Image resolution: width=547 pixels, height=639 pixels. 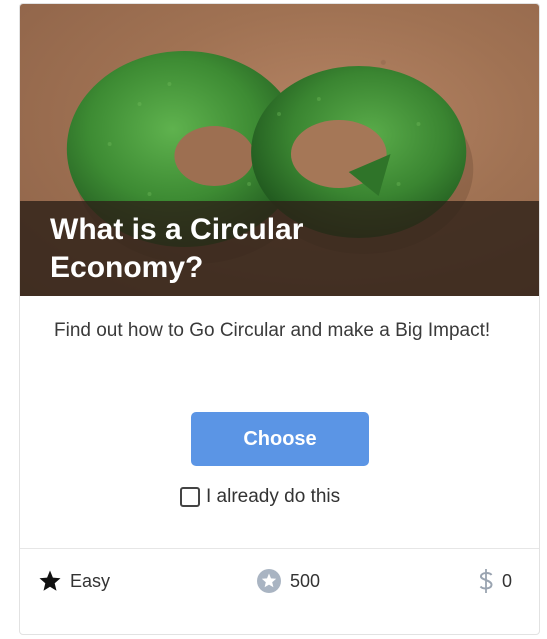 I want to click on cost-indicator: 0, so click(x=495, y=581).